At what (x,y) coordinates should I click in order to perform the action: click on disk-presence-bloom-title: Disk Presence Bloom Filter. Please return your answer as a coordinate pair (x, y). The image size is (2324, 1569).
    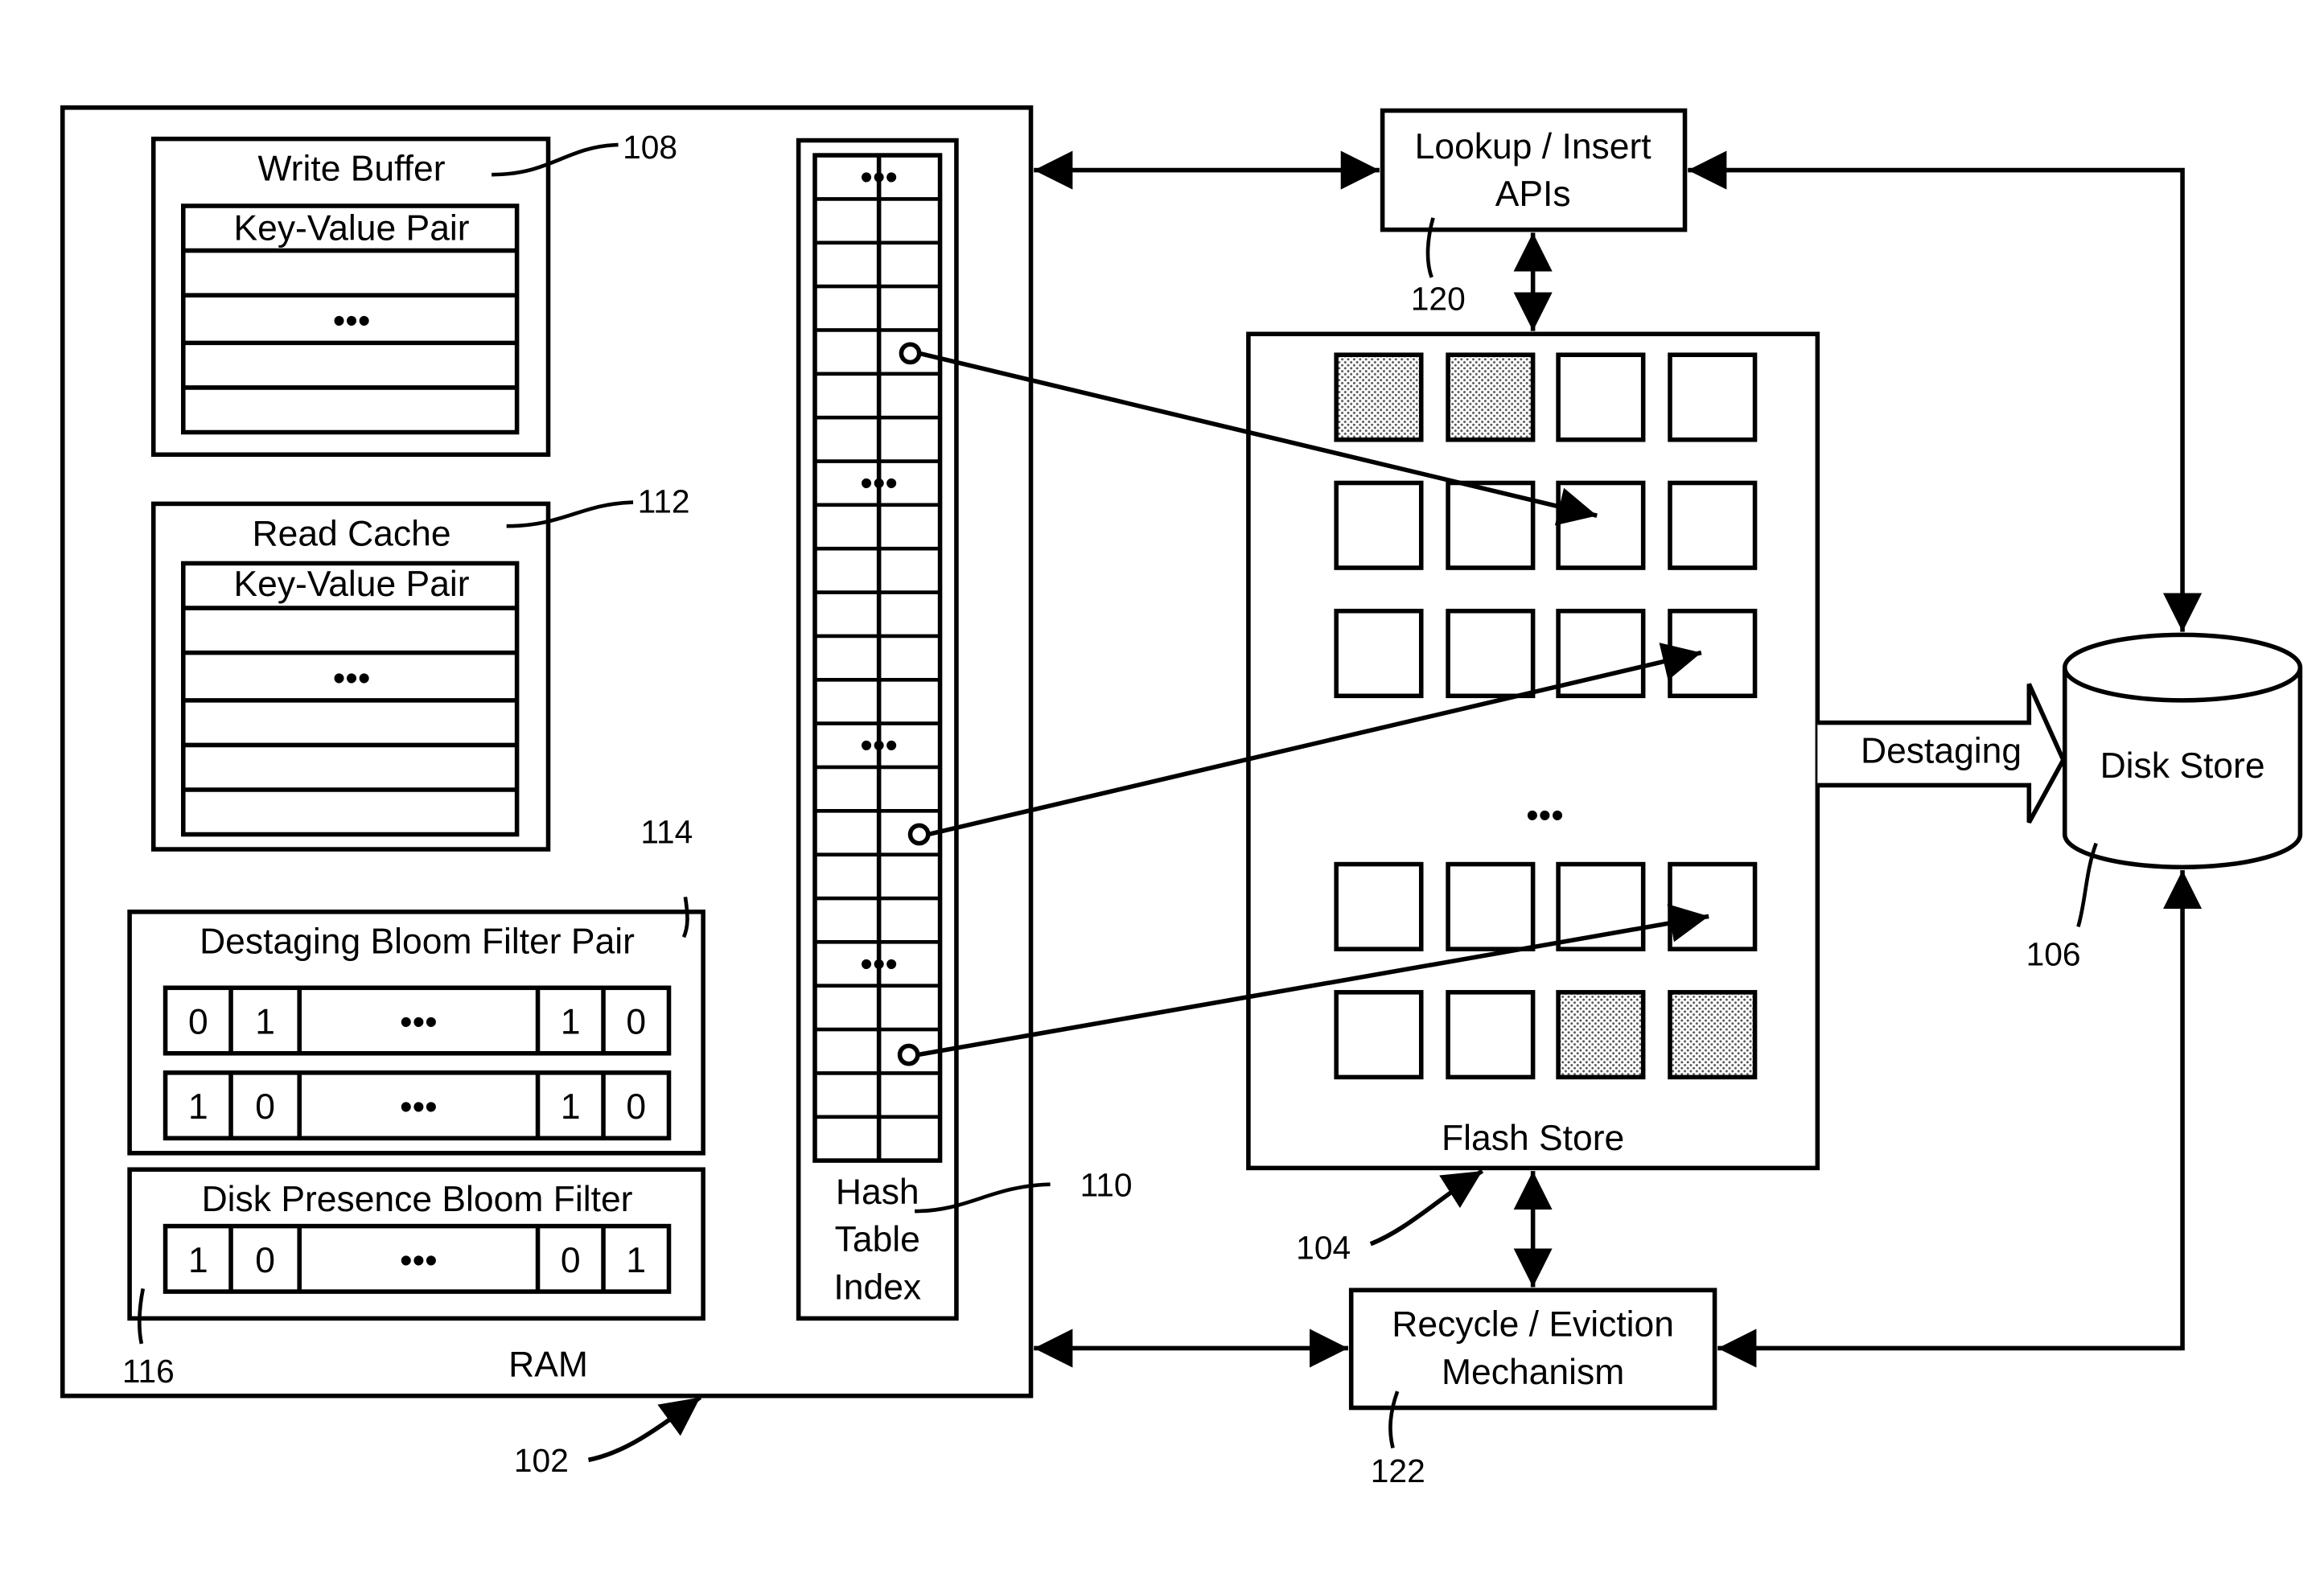
    Looking at the image, I should click on (417, 1199).